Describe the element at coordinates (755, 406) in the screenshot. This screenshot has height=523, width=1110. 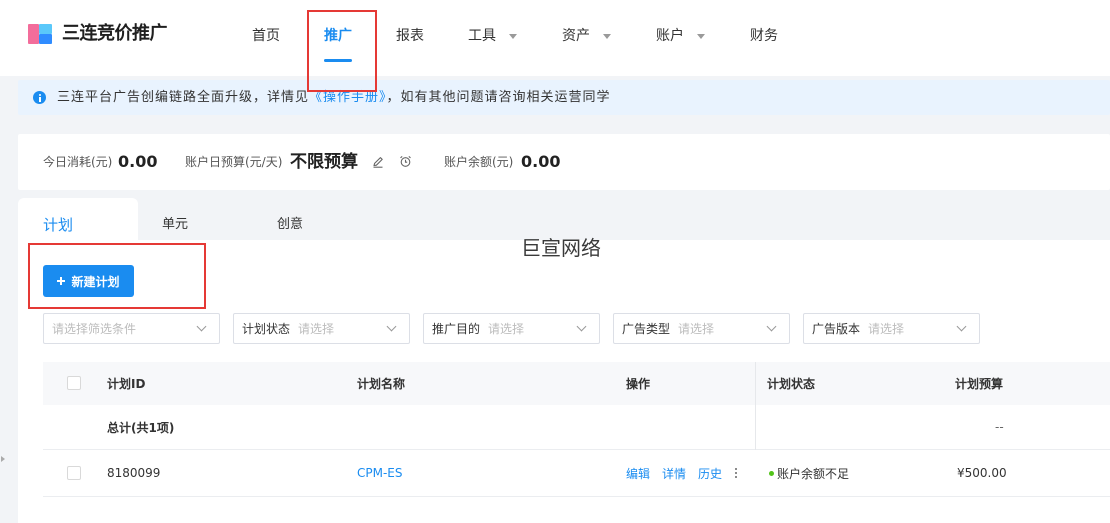
I see `column-divider` at that location.